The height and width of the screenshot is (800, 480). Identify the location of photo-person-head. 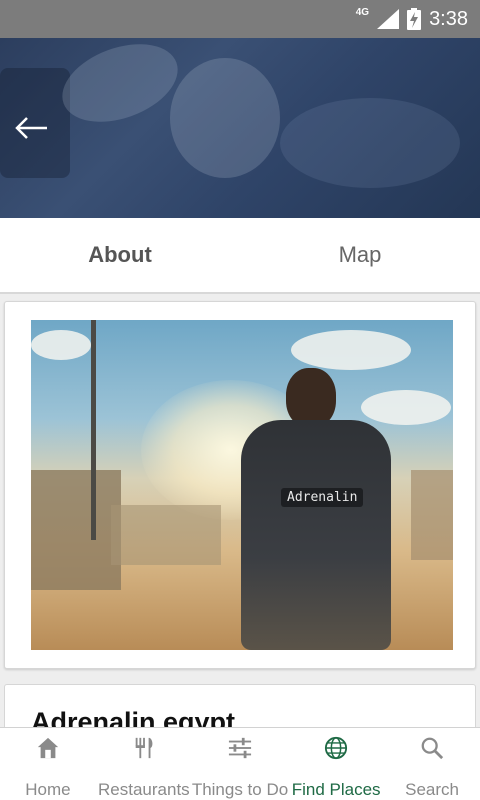
(311, 398).